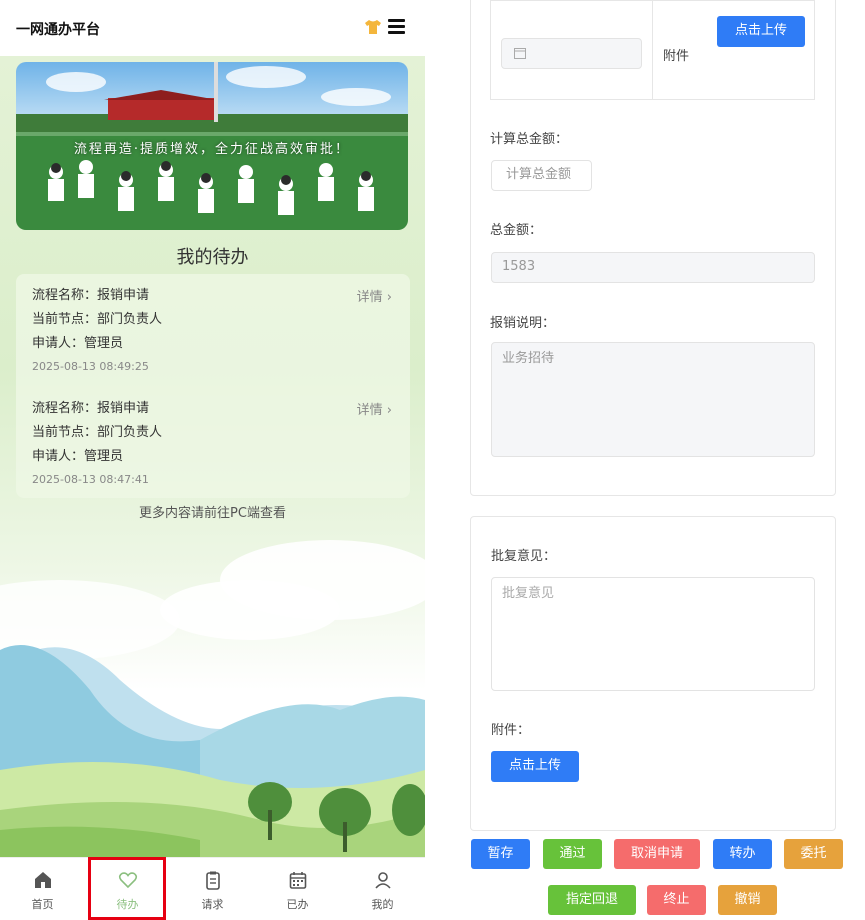  I want to click on bottom-tab-bar: 首页 待办 请求 已办 我的, so click(212, 888).